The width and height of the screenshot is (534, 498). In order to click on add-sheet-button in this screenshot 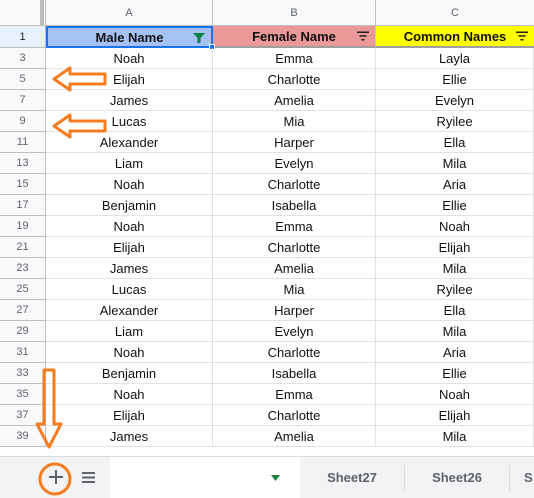, I will do `click(56, 477)`.